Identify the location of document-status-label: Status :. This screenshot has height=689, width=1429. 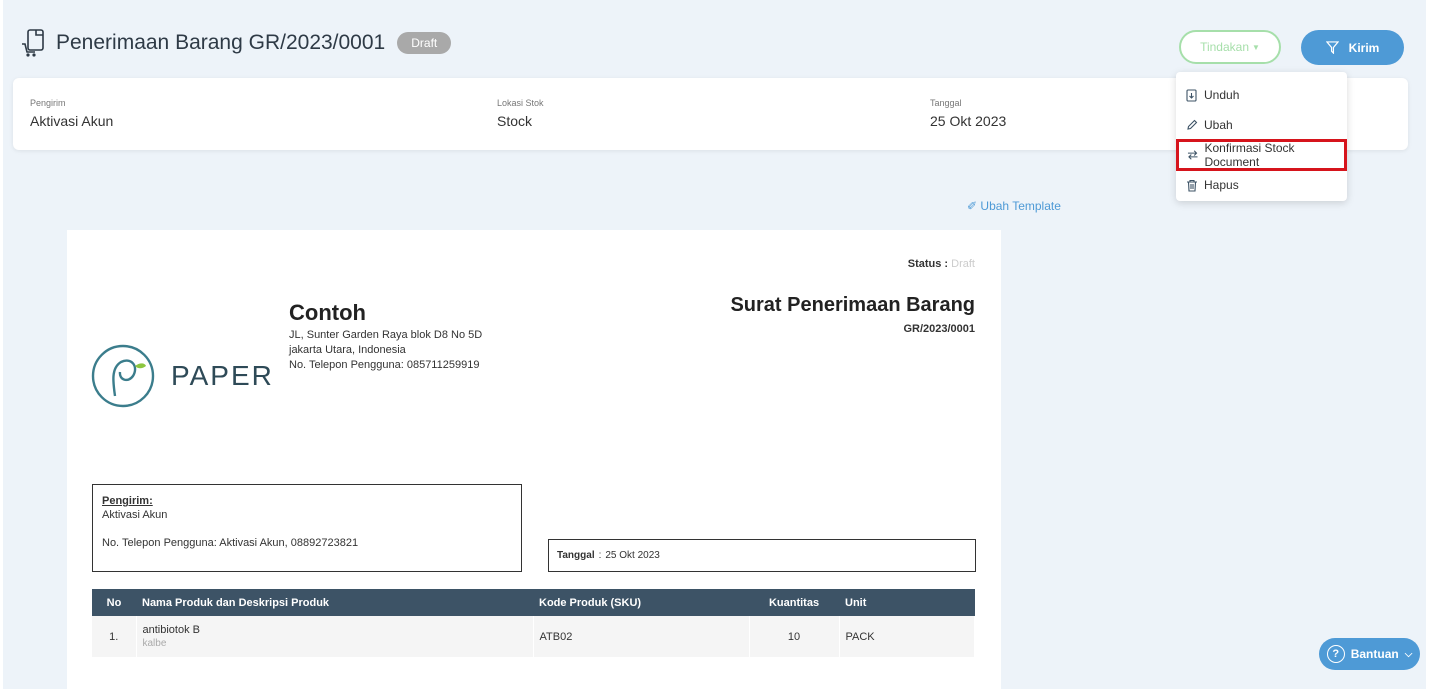
(928, 264).